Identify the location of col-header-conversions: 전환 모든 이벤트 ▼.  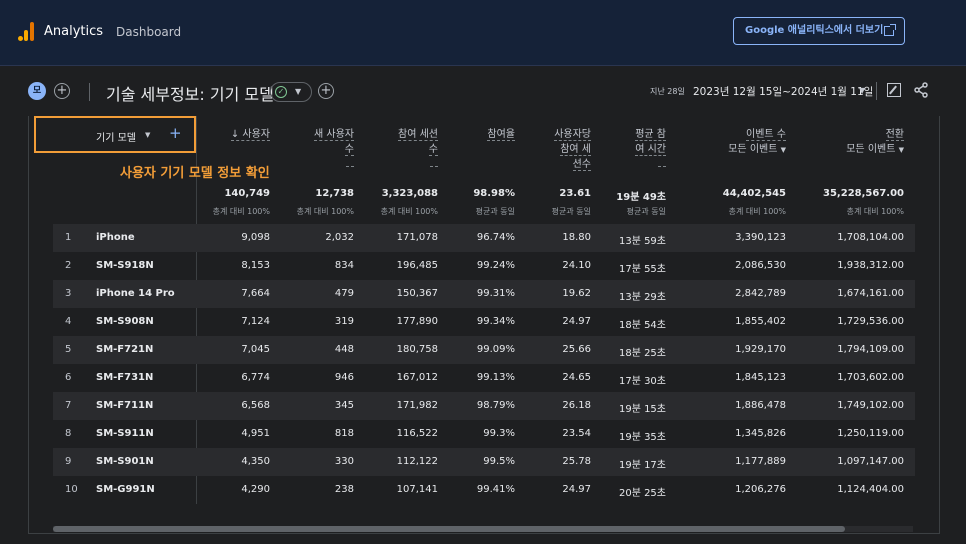
(856, 142).